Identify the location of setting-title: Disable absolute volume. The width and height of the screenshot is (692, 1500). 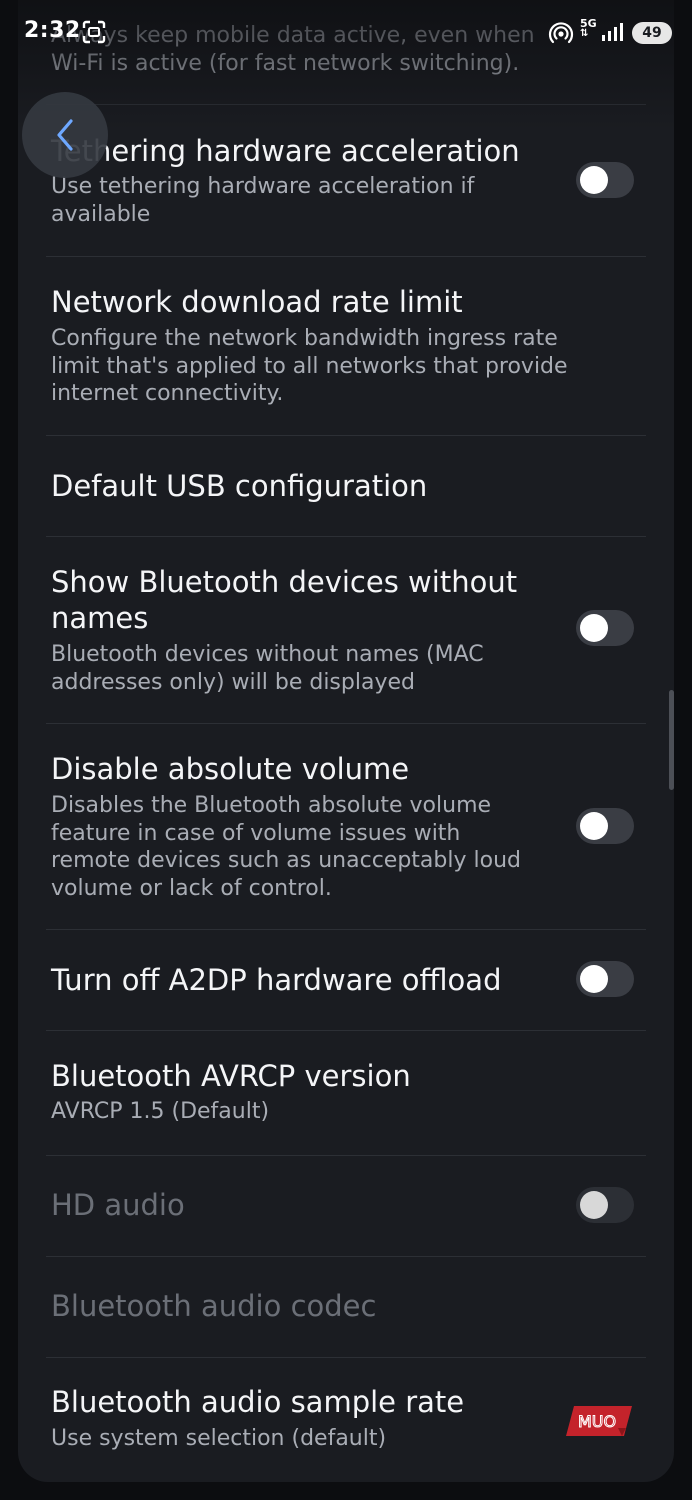
(230, 769).